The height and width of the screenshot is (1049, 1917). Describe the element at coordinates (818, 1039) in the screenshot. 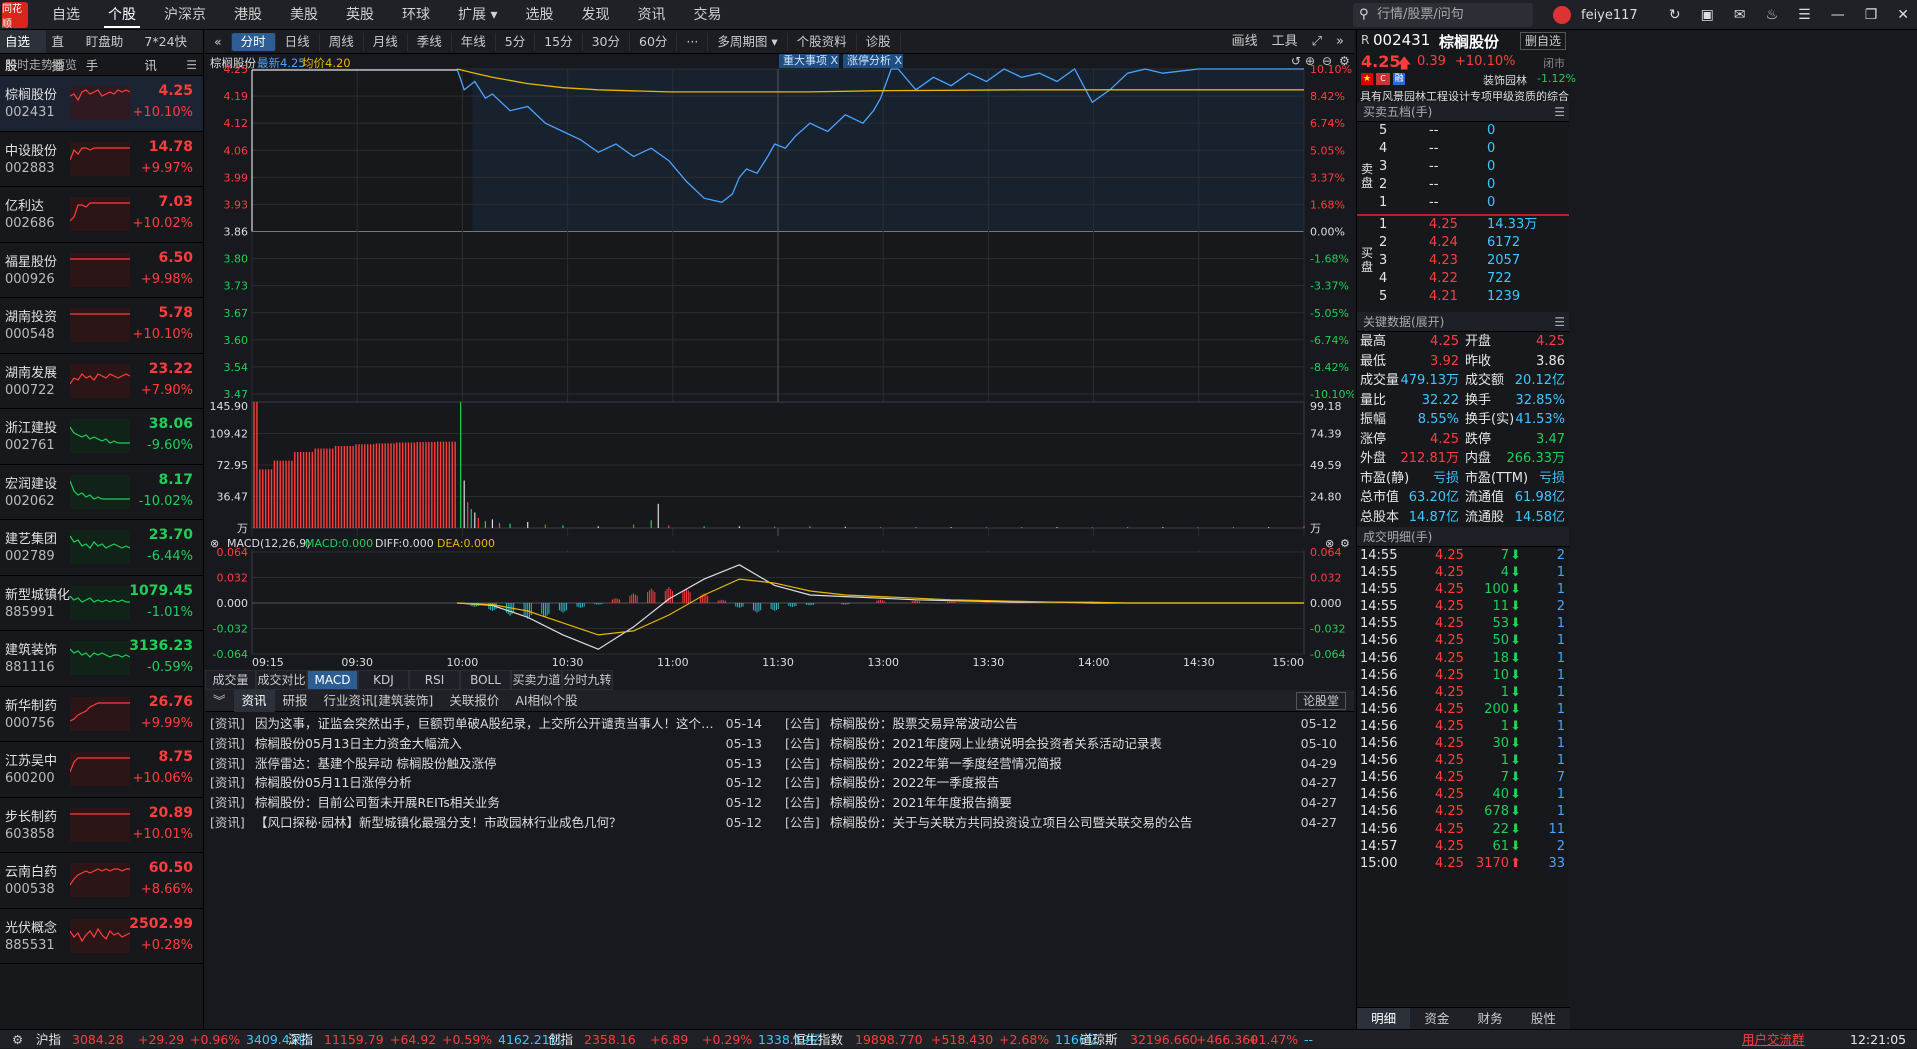

I see `index-name: 恒生指数` at that location.